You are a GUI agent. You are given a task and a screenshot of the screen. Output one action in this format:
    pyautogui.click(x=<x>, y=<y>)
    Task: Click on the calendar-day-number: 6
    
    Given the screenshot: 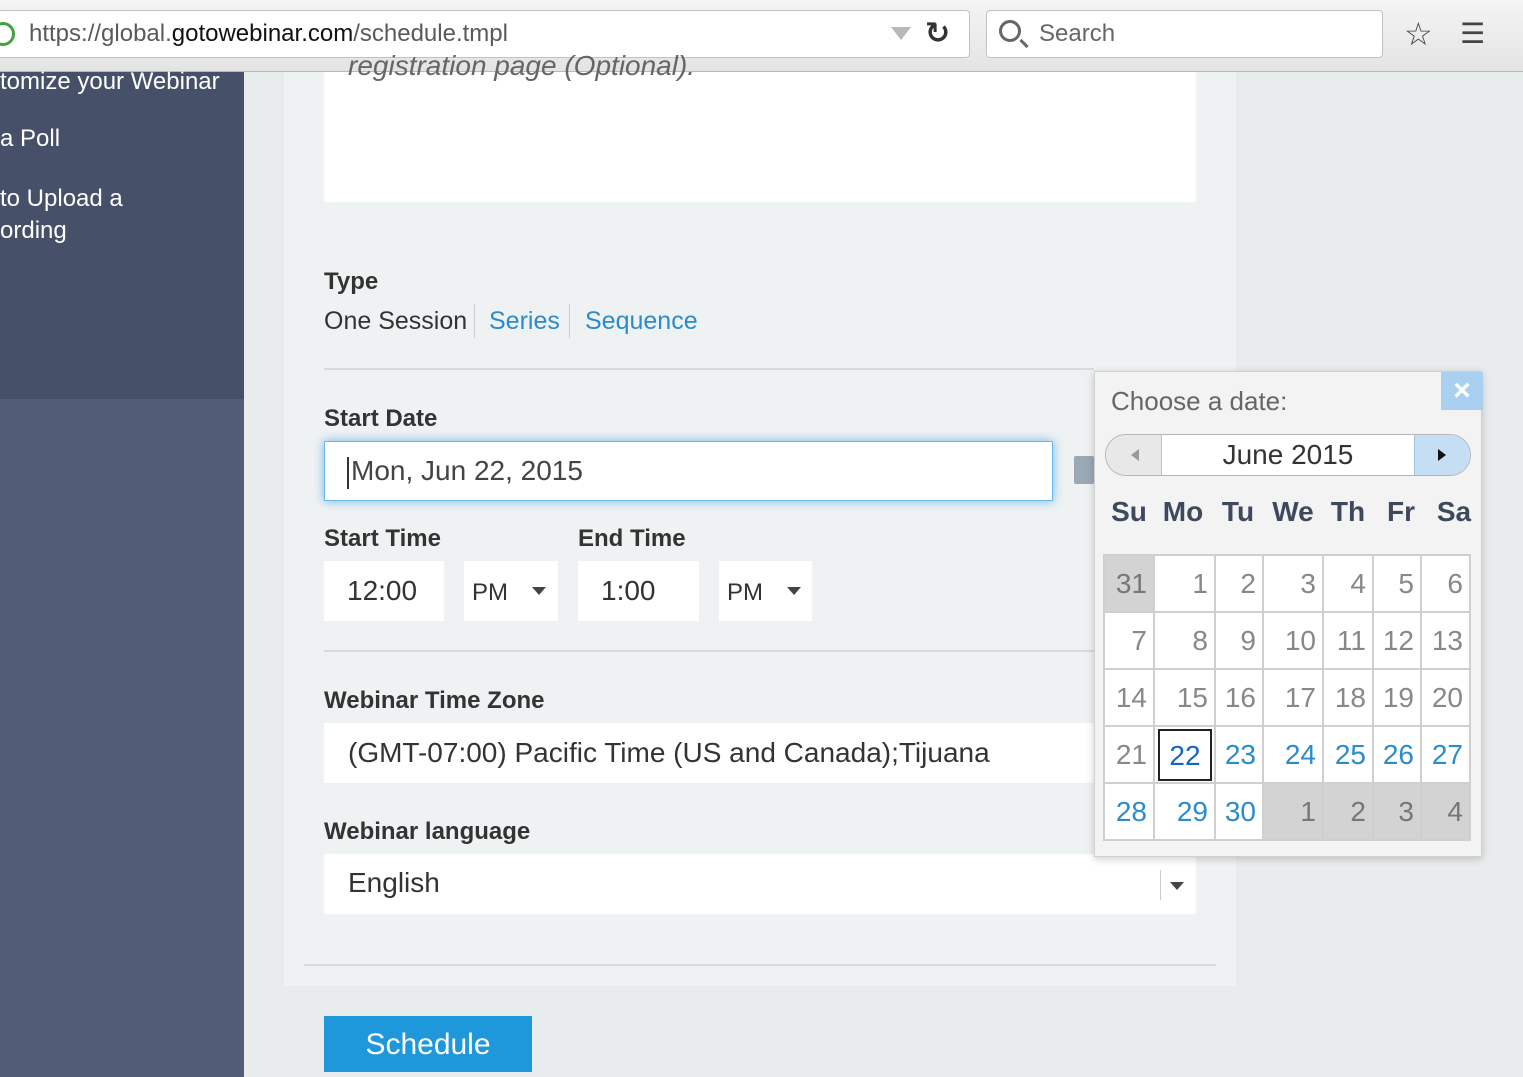 What is the action you would take?
    pyautogui.click(x=1455, y=583)
    